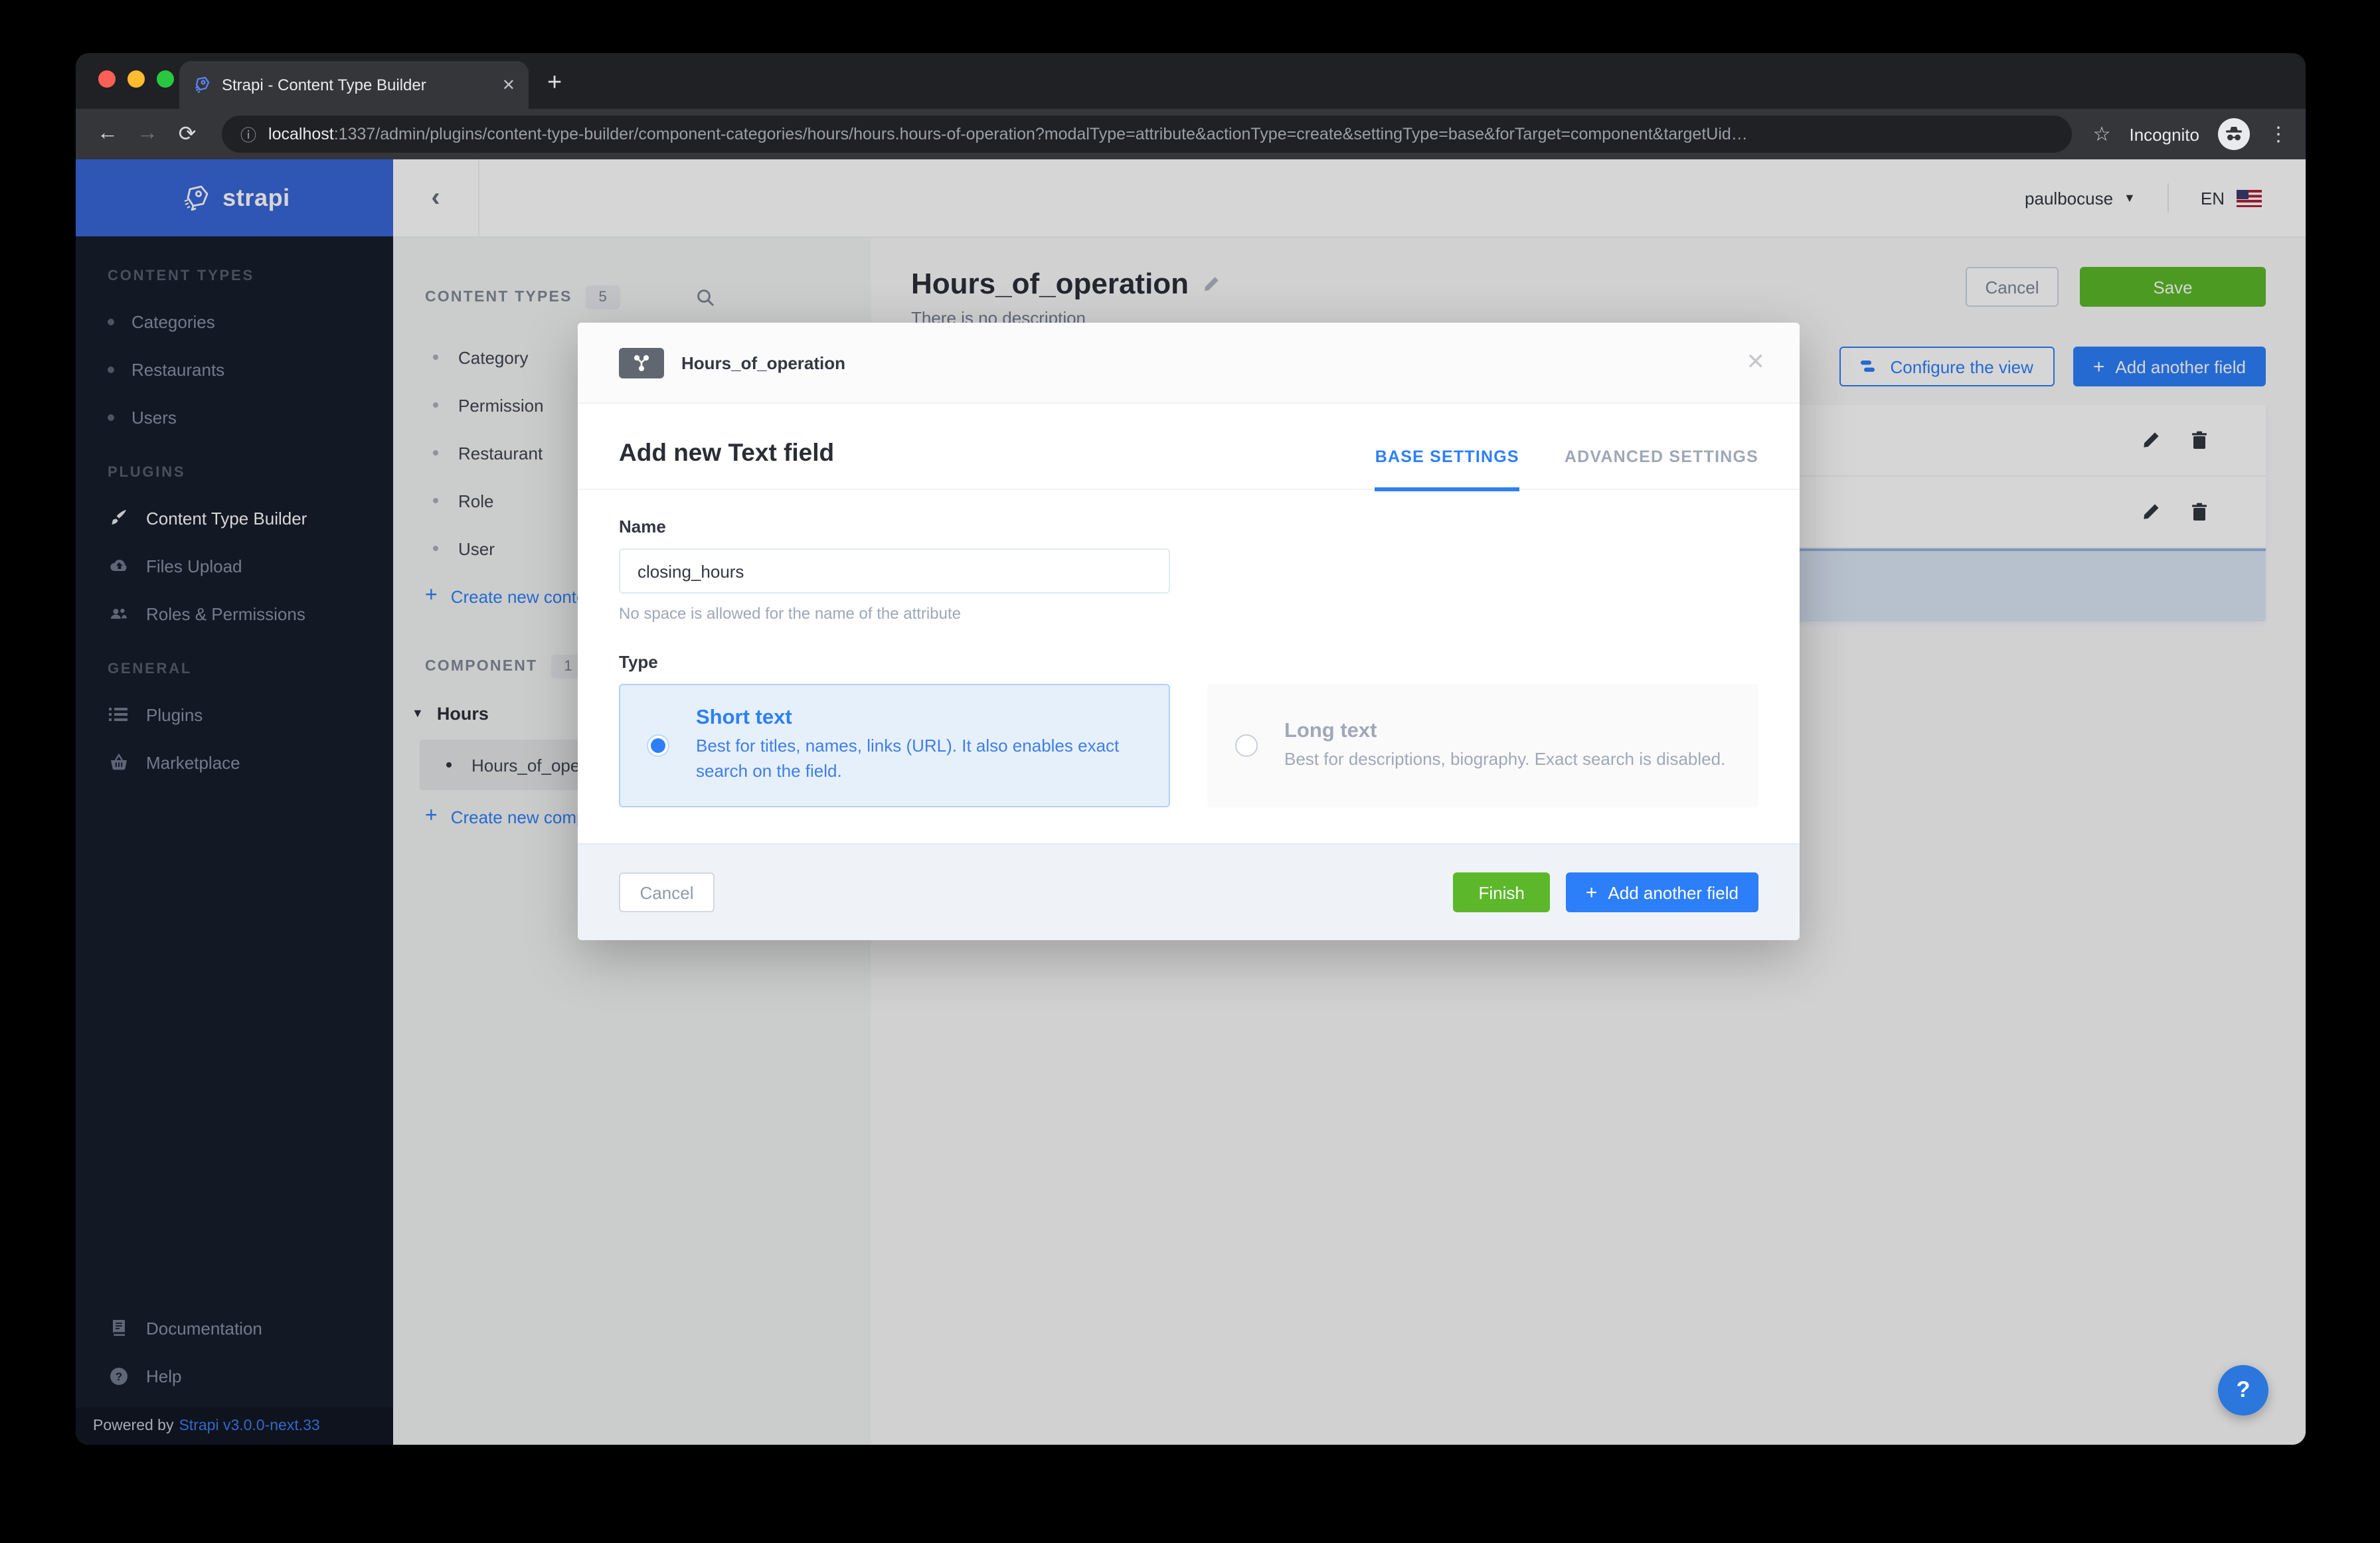 The image size is (2380, 1543). Describe the element at coordinates (1330, 730) in the screenshot. I see `option-title: Long text` at that location.